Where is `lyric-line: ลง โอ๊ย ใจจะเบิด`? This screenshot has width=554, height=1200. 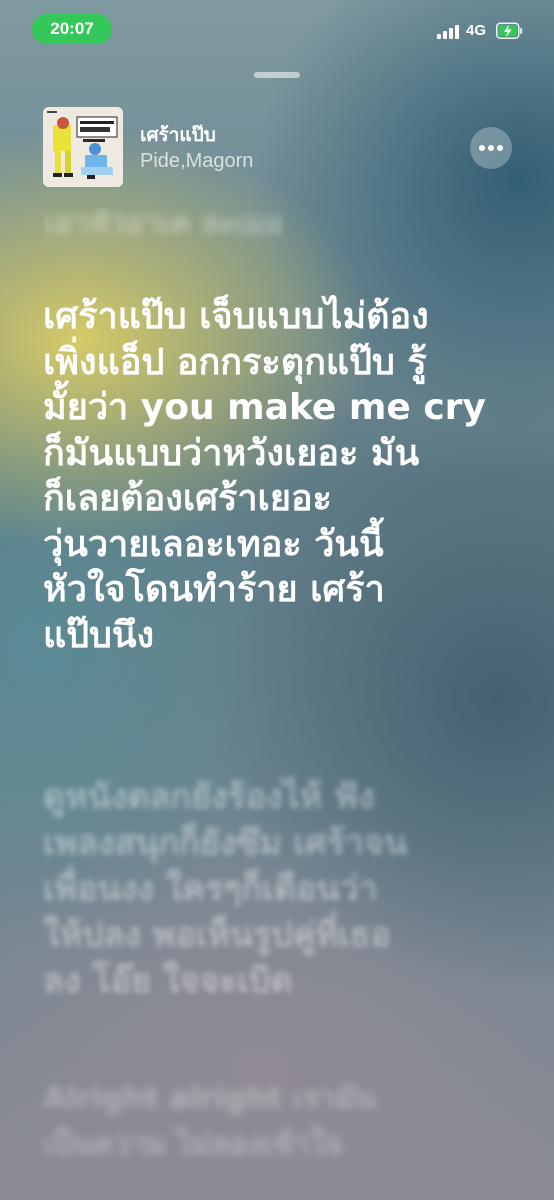 lyric-line: ลง โอ๊ย ใจจะเบิด is located at coordinates (168, 981).